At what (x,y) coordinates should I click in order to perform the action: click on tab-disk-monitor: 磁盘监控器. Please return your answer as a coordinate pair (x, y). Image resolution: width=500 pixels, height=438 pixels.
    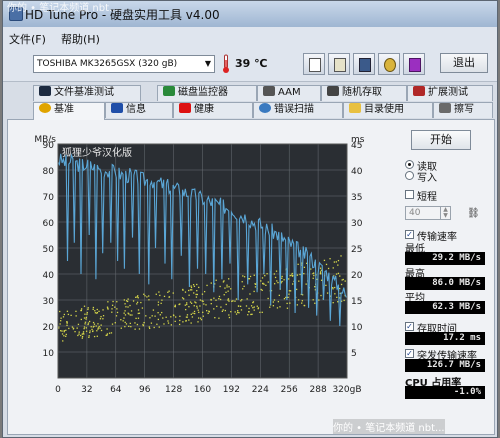
    Looking at the image, I should click on (207, 93).